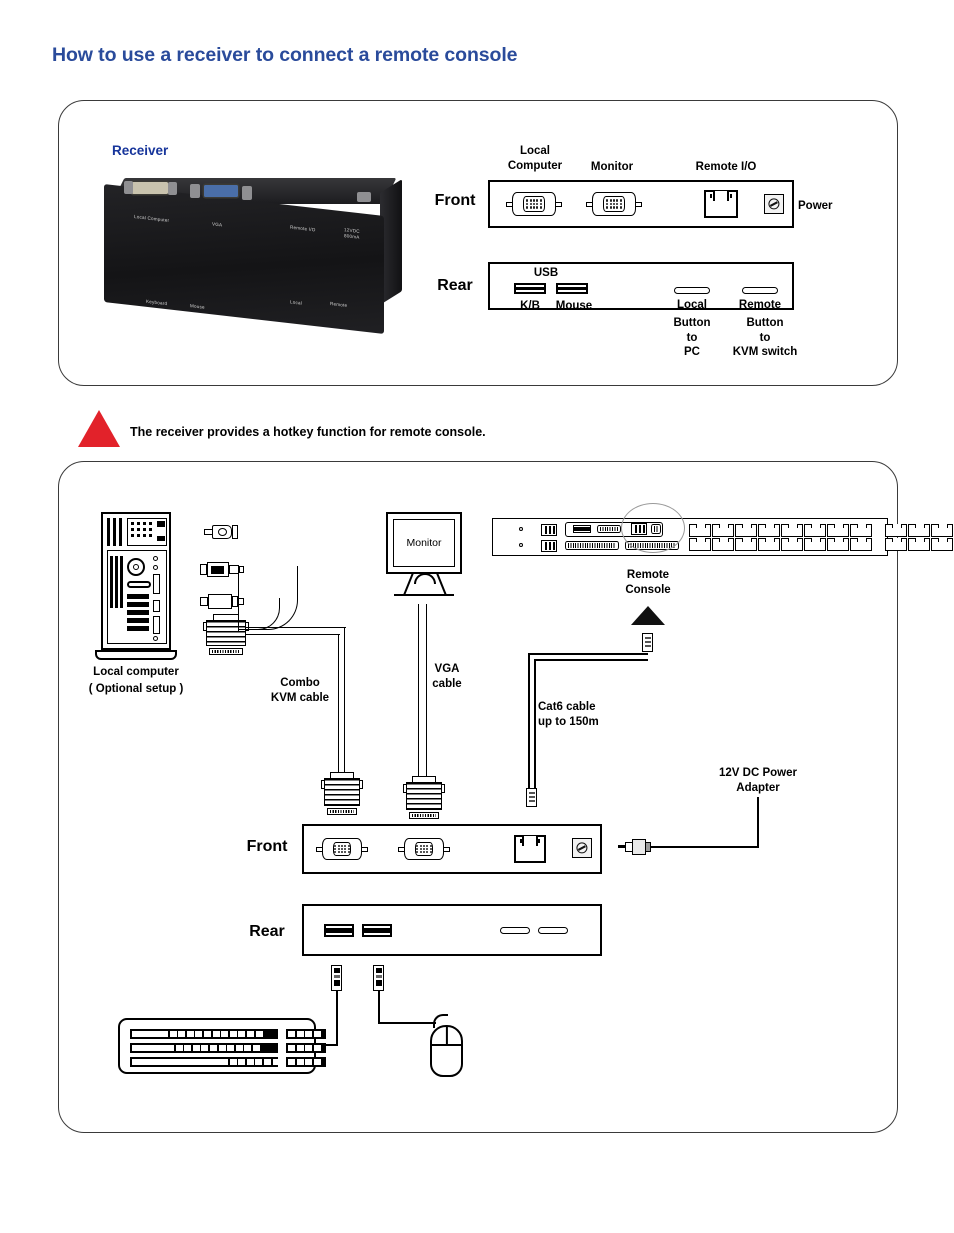 The height and width of the screenshot is (1233, 954). I want to click on rear-usb-group-label: USB, so click(546, 273).